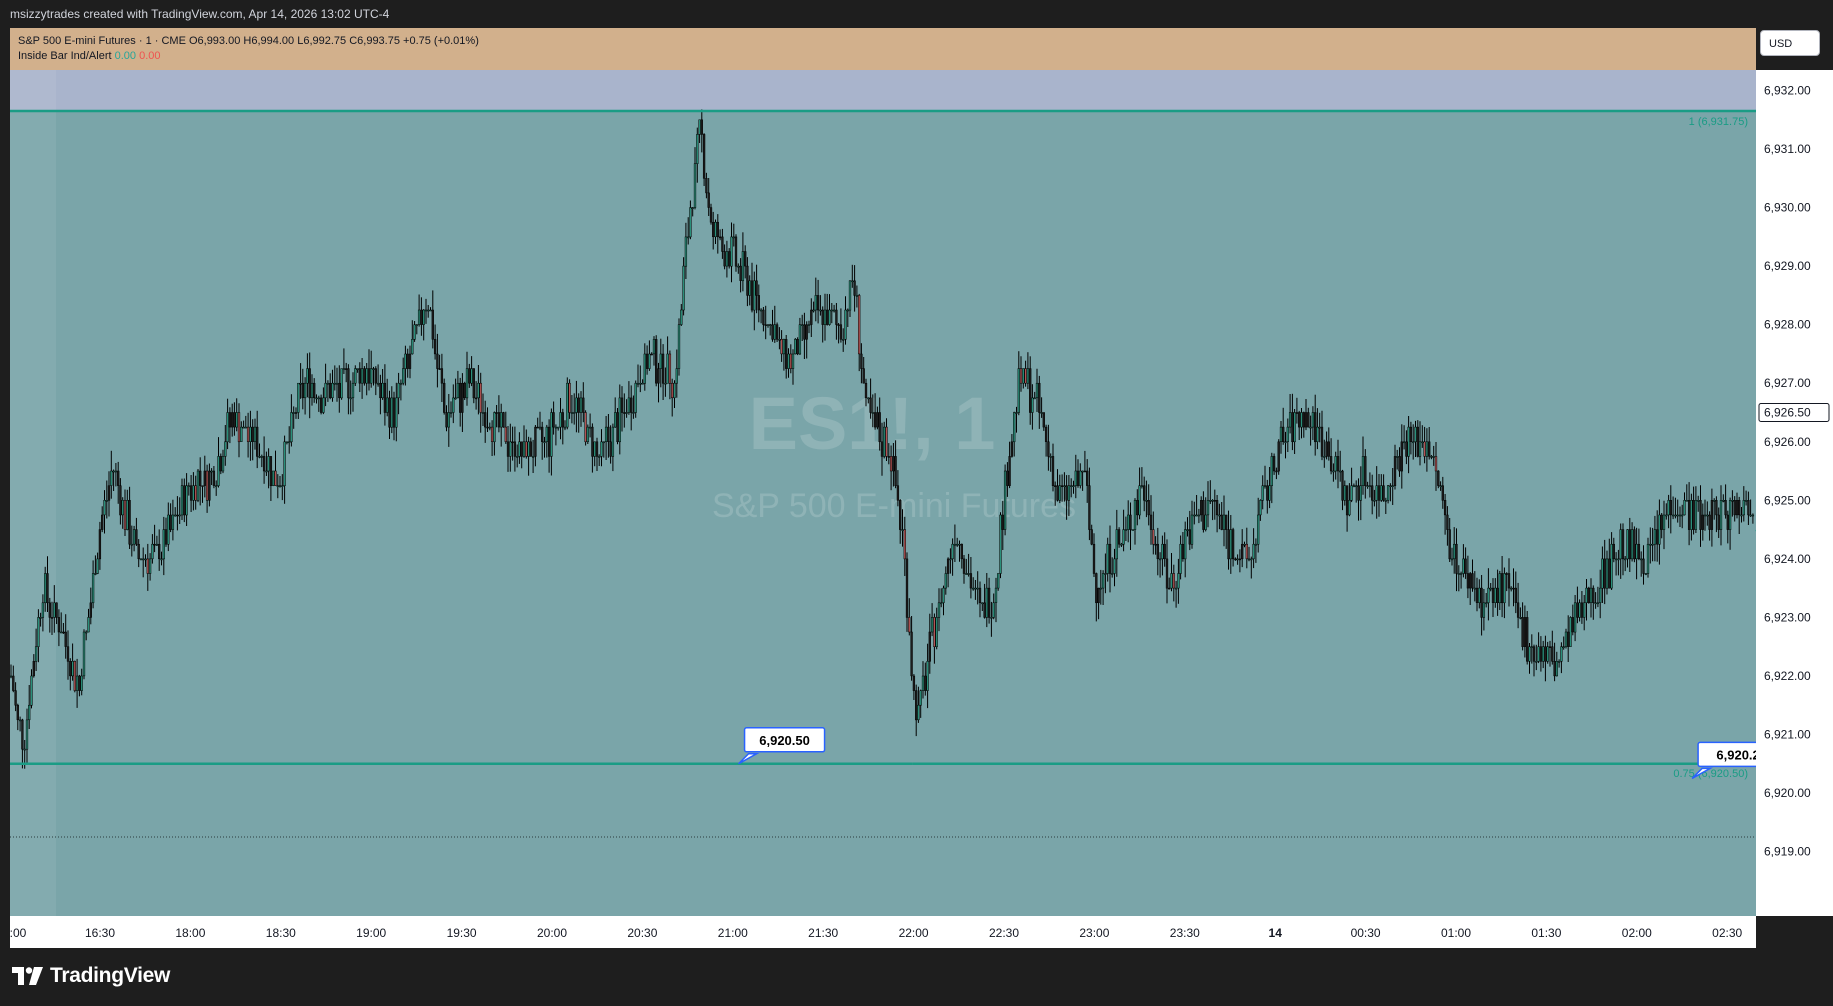 This screenshot has height=1006, width=1833. What do you see at coordinates (89, 56) in the screenshot?
I see `legend-indicator-line: Inside Bar Ind/Alert 0.00 0.00` at bounding box center [89, 56].